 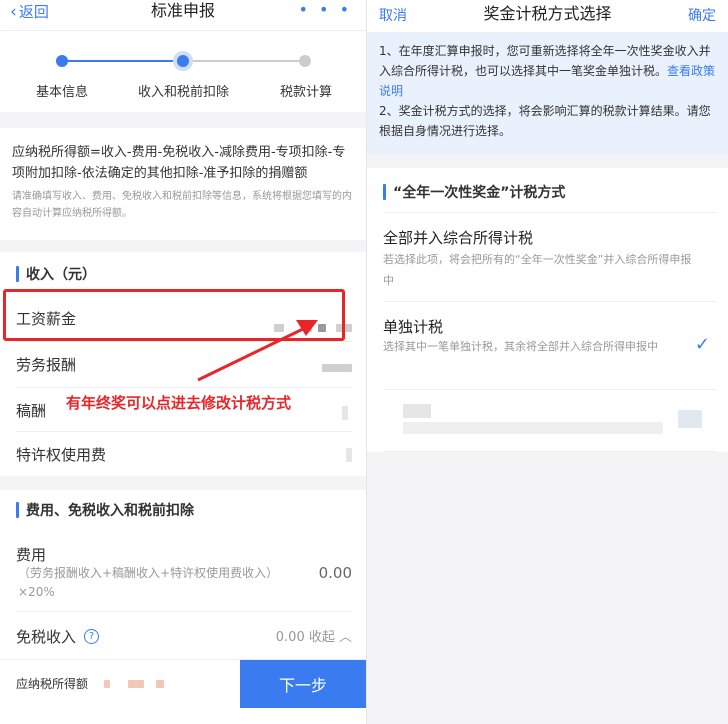 What do you see at coordinates (479, 193) in the screenshot?
I see `bonus-section-label: “全年一次性奖金”计税方式` at bounding box center [479, 193].